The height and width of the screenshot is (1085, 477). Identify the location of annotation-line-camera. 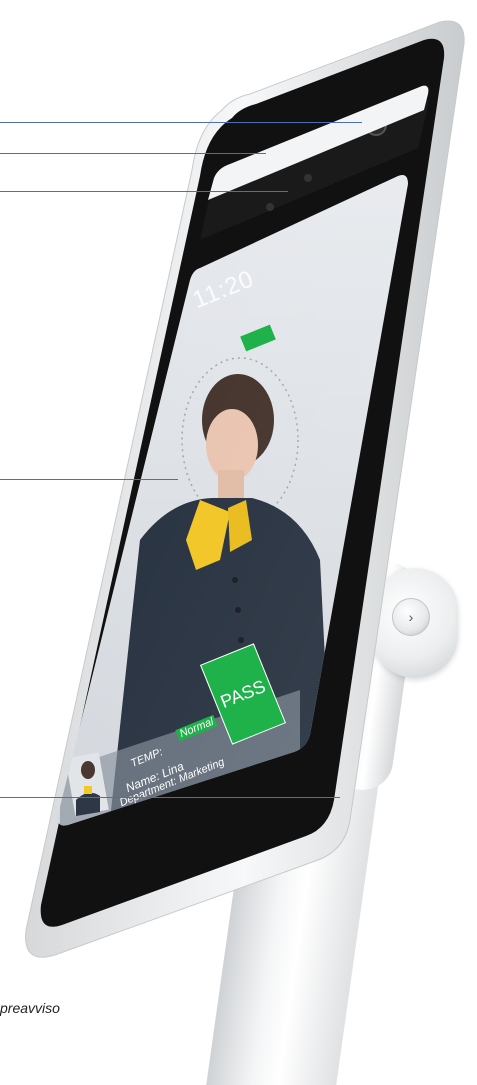
(181, 122).